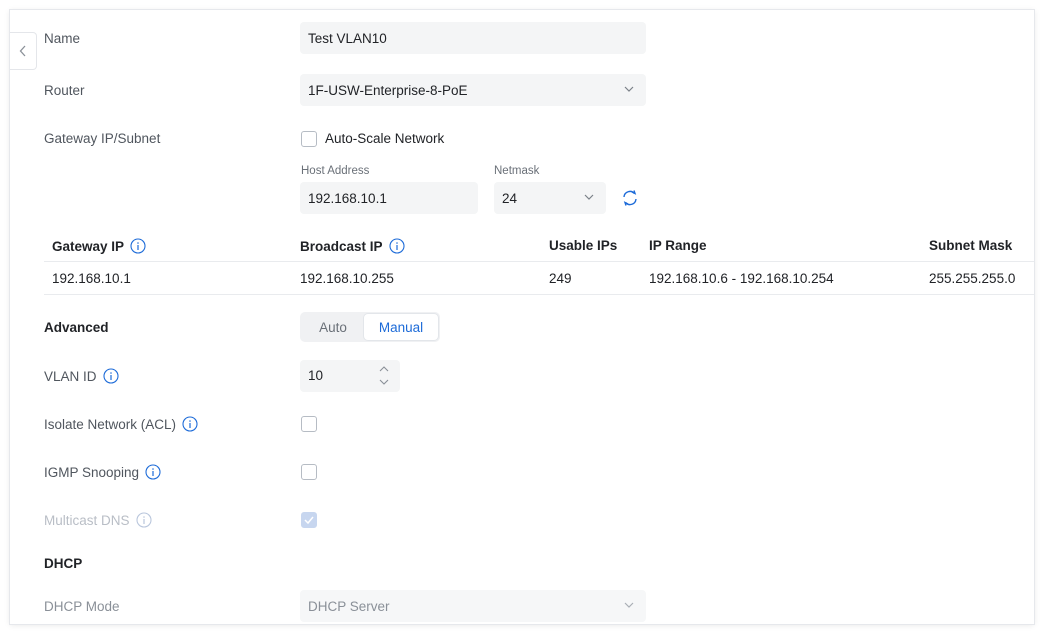 This screenshot has height=634, width=1044. I want to click on router-label: Router, so click(64, 90).